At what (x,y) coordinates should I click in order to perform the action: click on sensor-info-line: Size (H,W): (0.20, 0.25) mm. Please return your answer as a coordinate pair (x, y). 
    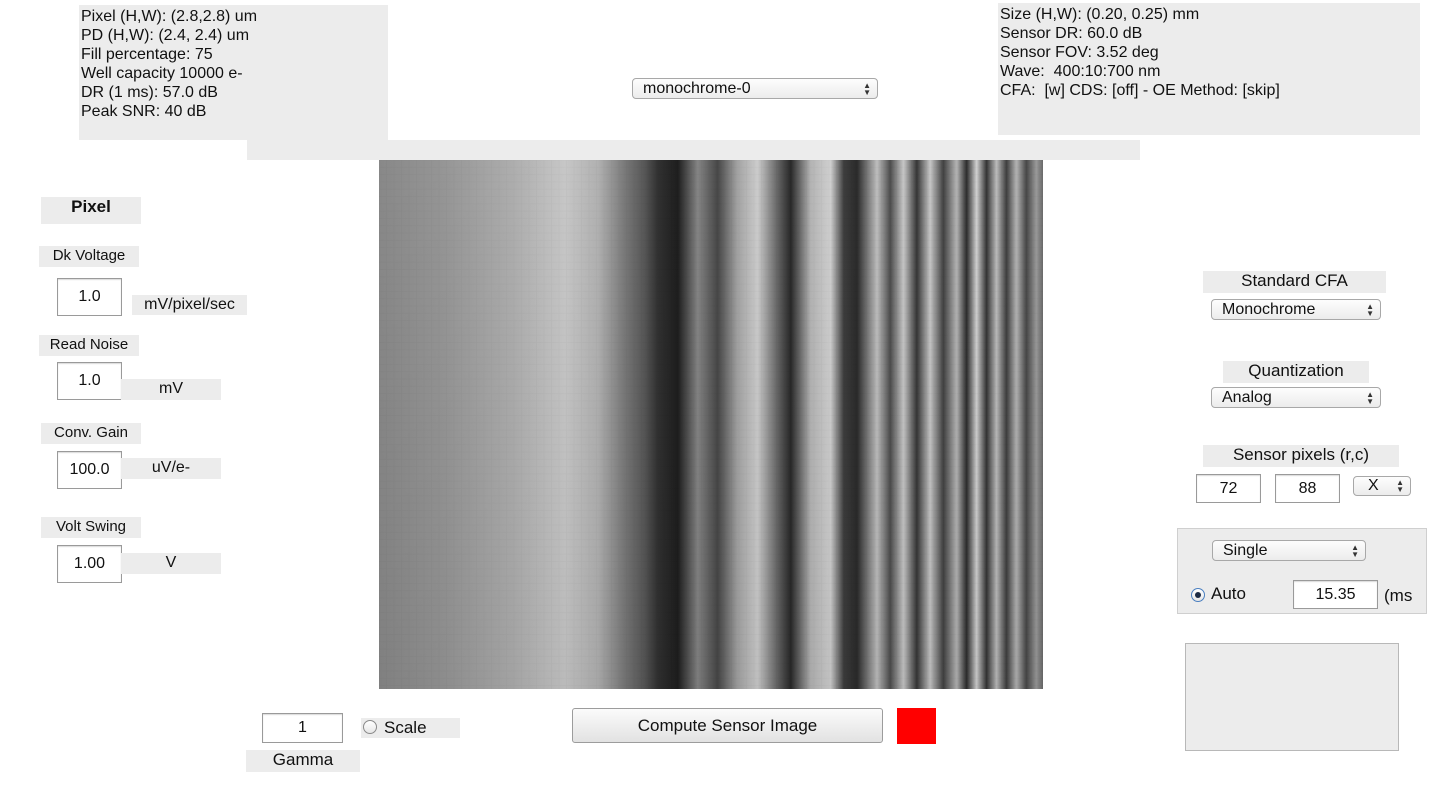
    Looking at the image, I should click on (1100, 14).